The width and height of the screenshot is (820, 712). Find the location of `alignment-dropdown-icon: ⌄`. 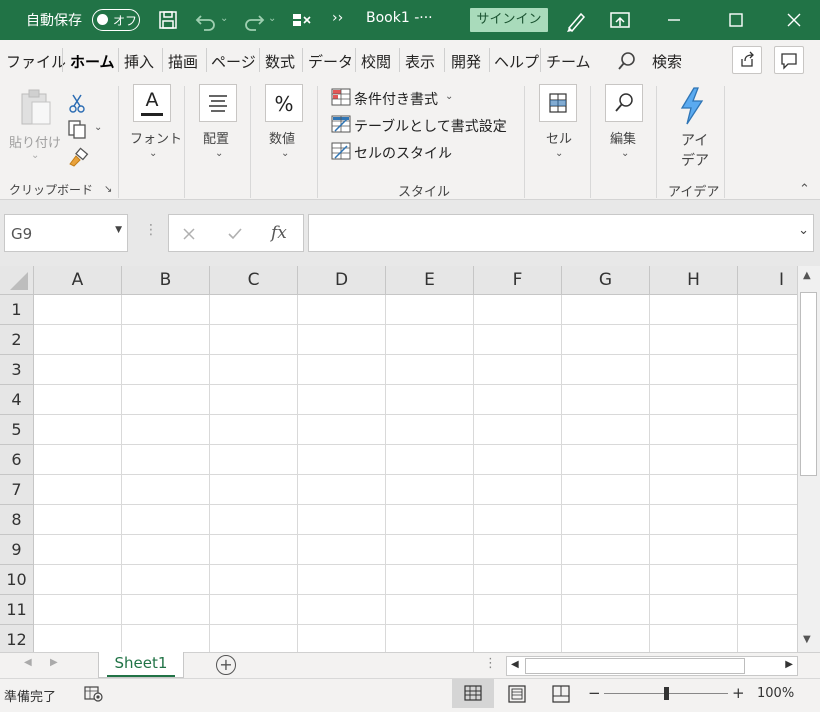

alignment-dropdown-icon: ⌄ is located at coordinates (219, 153).